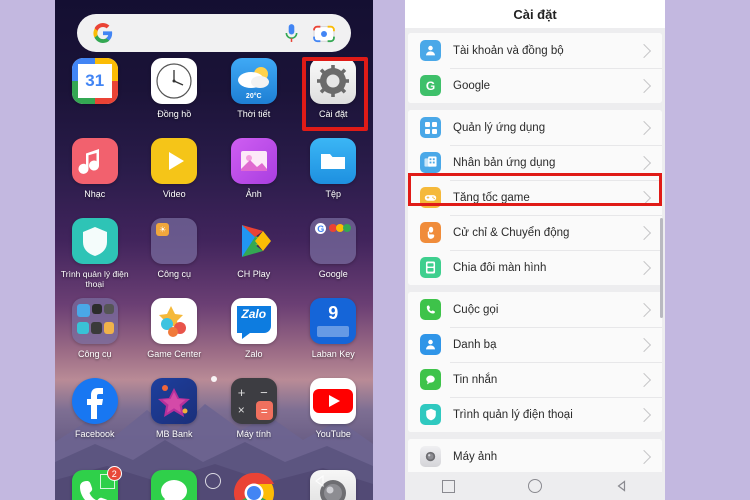 The height and width of the screenshot is (500, 750). I want to click on settings-row-messages: Tin nhắn, so click(535, 379).